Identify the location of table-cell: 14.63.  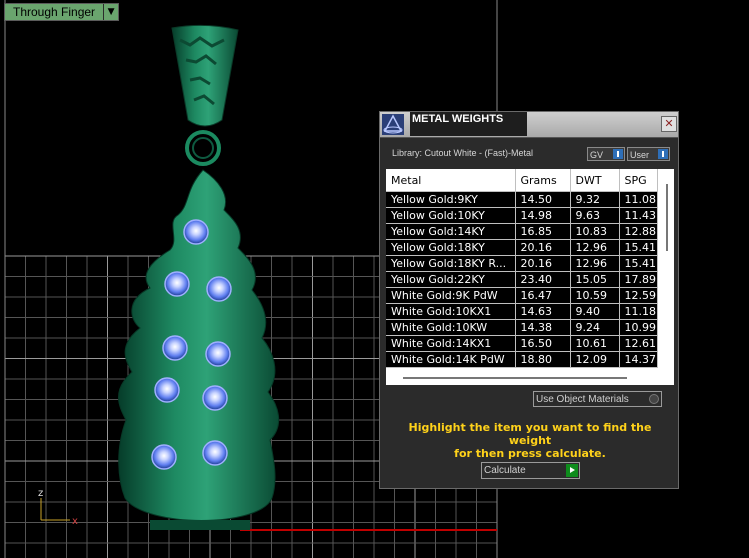
(543, 311).